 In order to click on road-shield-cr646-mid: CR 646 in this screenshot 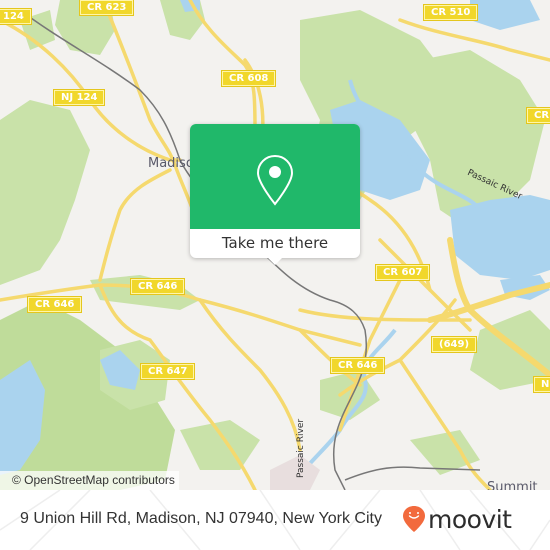, I will do `click(157, 286)`.